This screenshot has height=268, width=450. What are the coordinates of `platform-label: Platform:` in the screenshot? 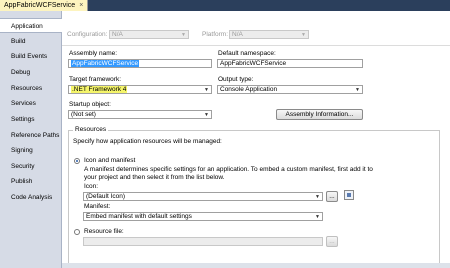 It's located at (215, 34).